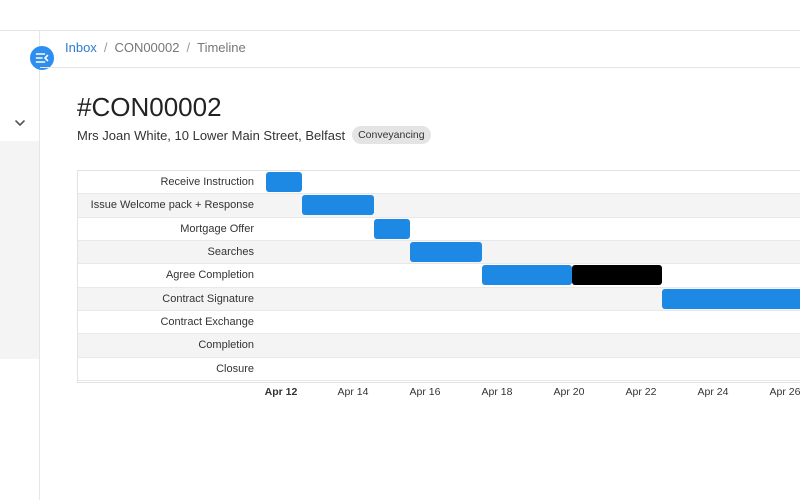 This screenshot has width=800, height=500. What do you see at coordinates (209, 275) in the screenshot?
I see `gantt-task-label: Agree Completion` at bounding box center [209, 275].